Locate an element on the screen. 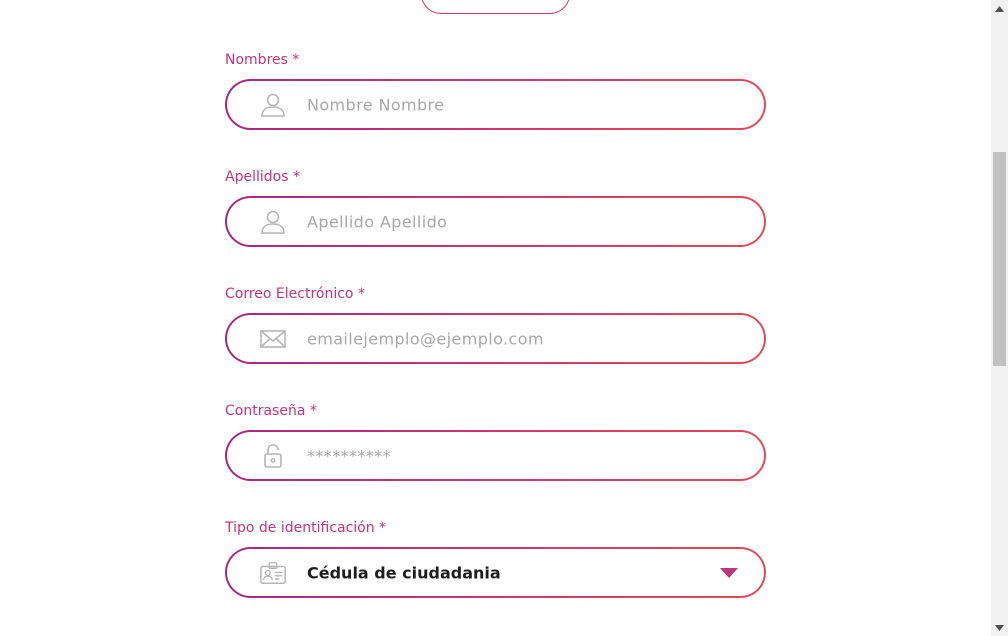 This screenshot has height=636, width=1008. id-type-select: Cédula de ciudadania is located at coordinates (495, 572).